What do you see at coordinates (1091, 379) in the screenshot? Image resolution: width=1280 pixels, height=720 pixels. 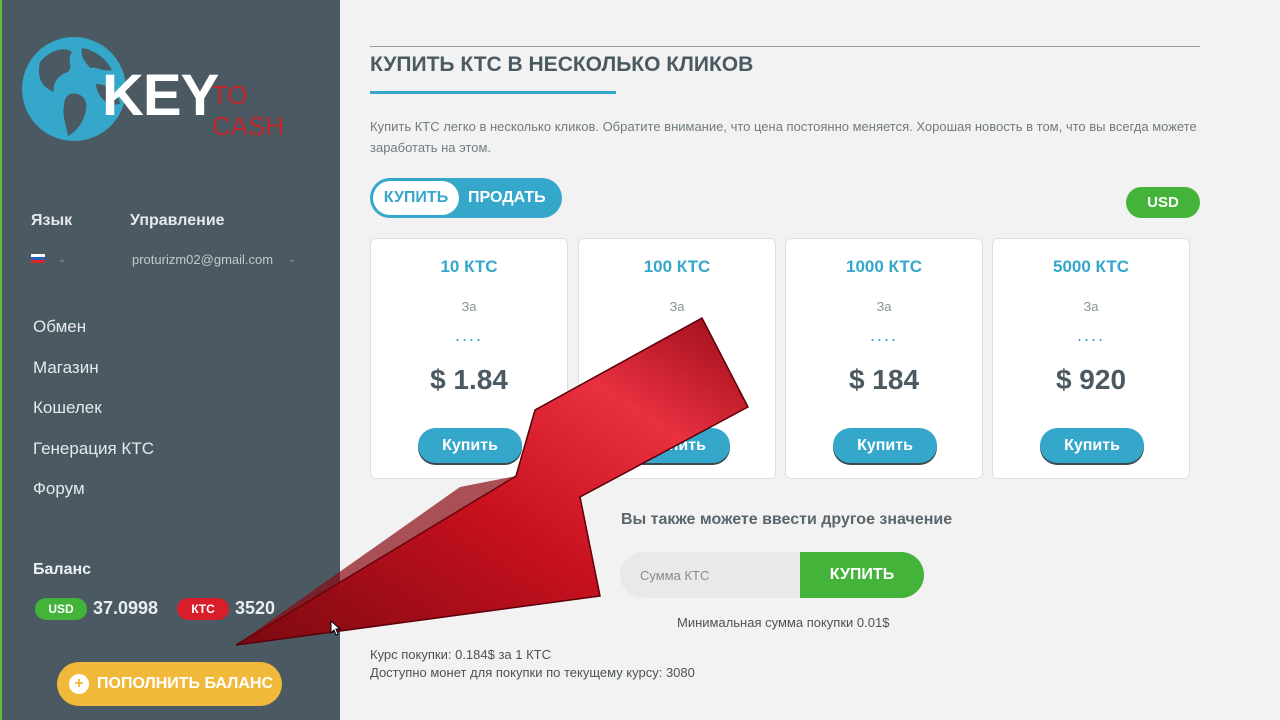 I see `package-price: $ 920` at bounding box center [1091, 379].